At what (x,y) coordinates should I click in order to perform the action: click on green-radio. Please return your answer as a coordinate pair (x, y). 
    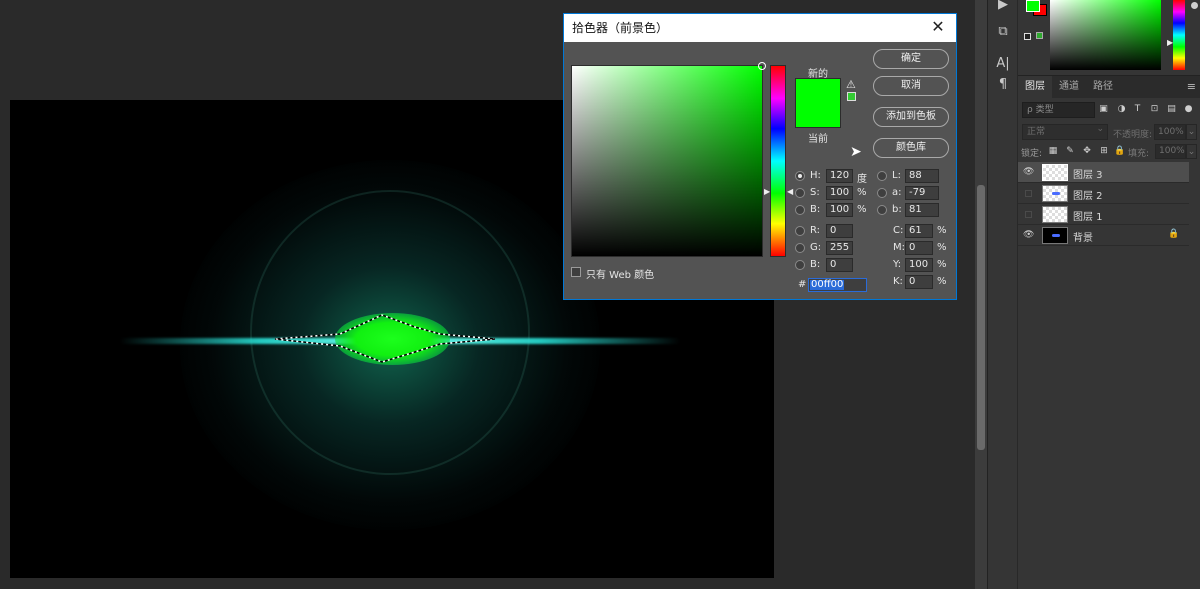
    Looking at the image, I should click on (800, 248).